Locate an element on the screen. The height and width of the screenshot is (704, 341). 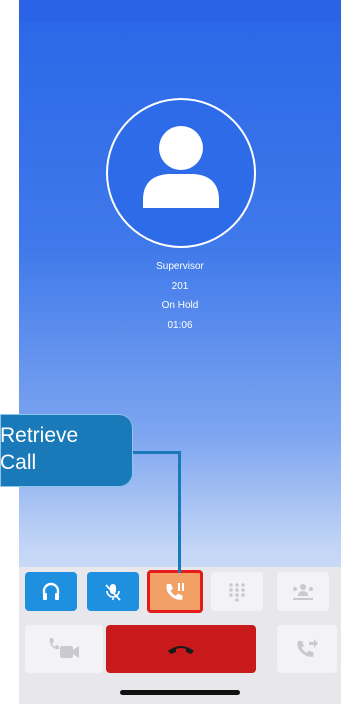
video-icon is located at coordinates (64, 648).